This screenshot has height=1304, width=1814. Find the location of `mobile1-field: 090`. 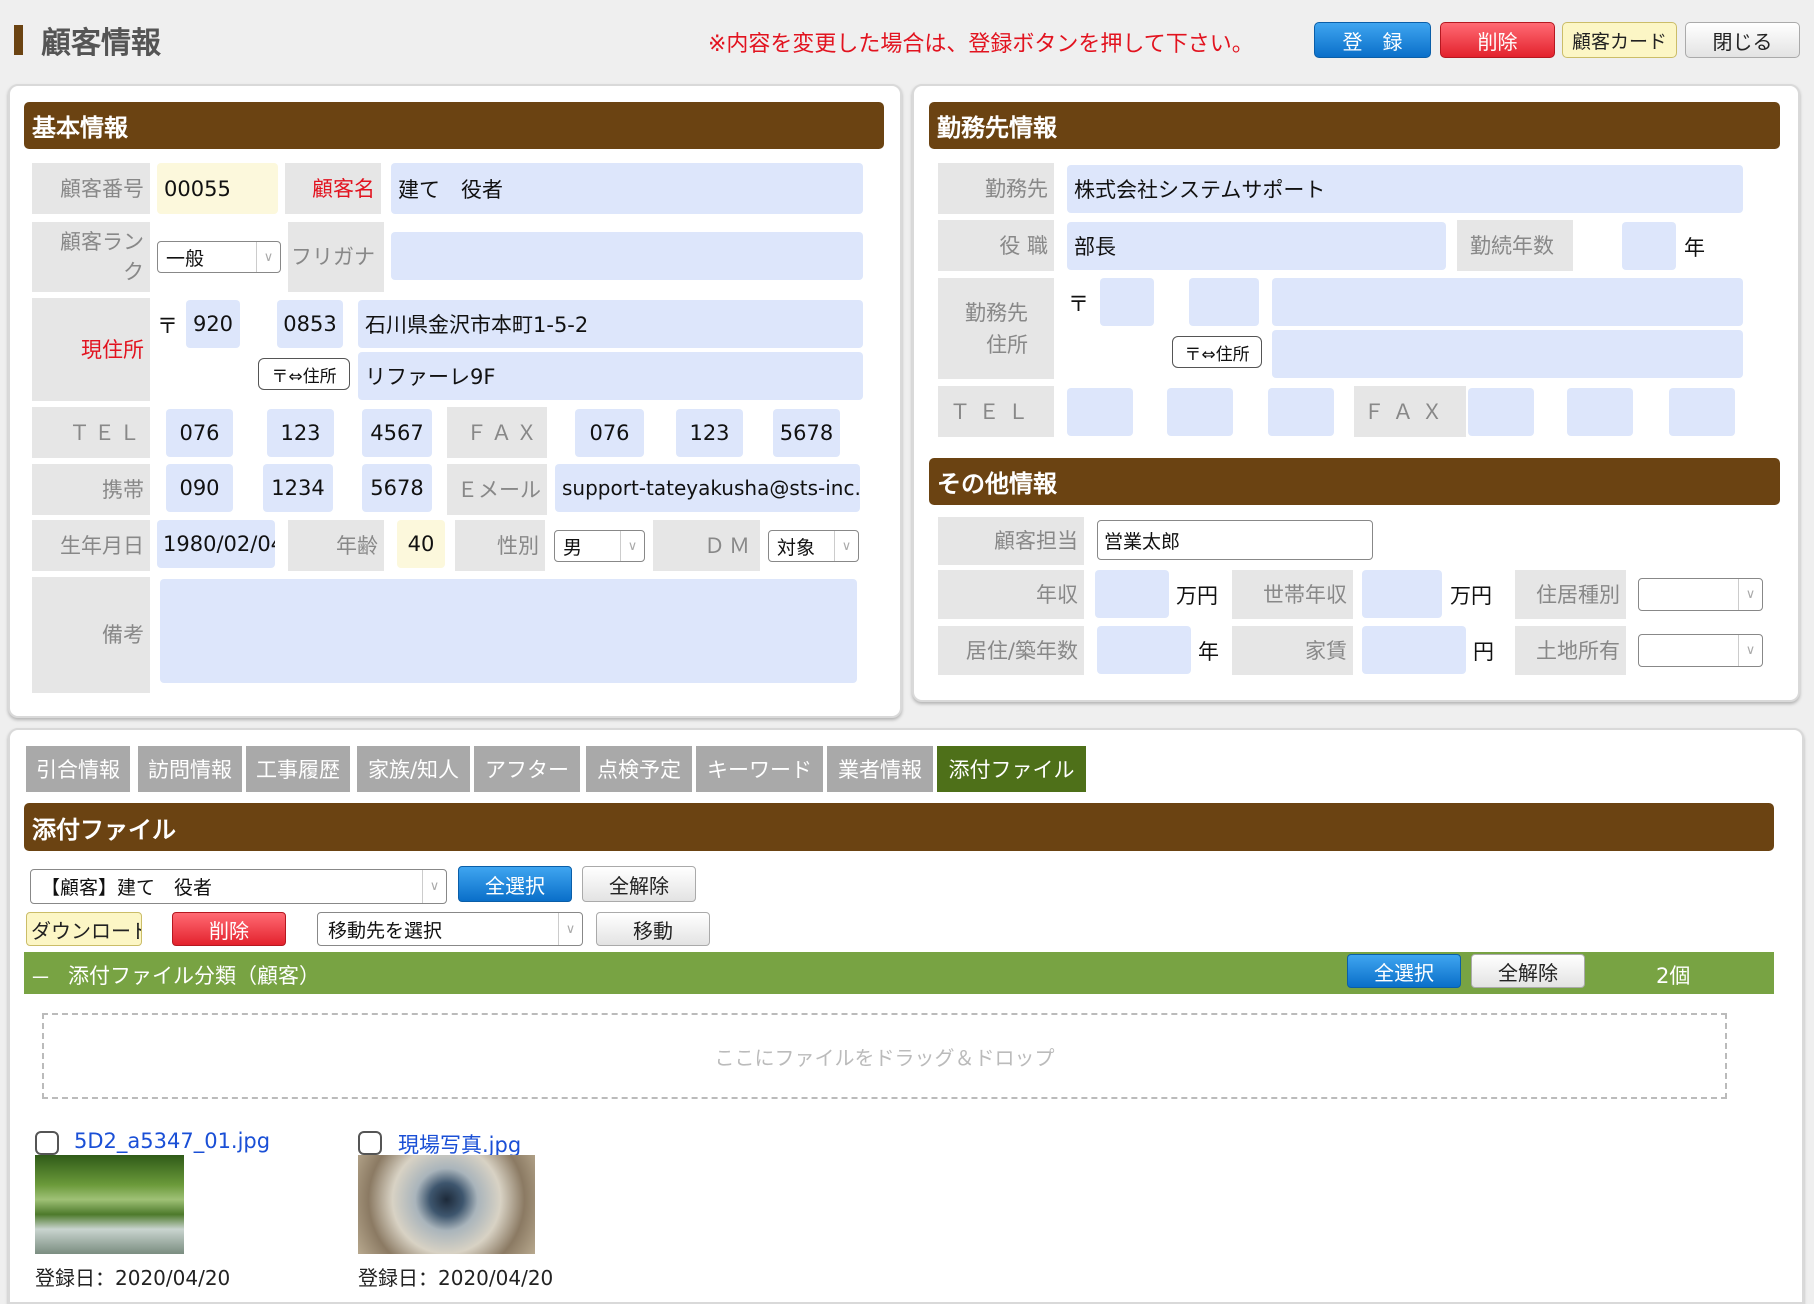

mobile1-field: 090 is located at coordinates (199, 488).